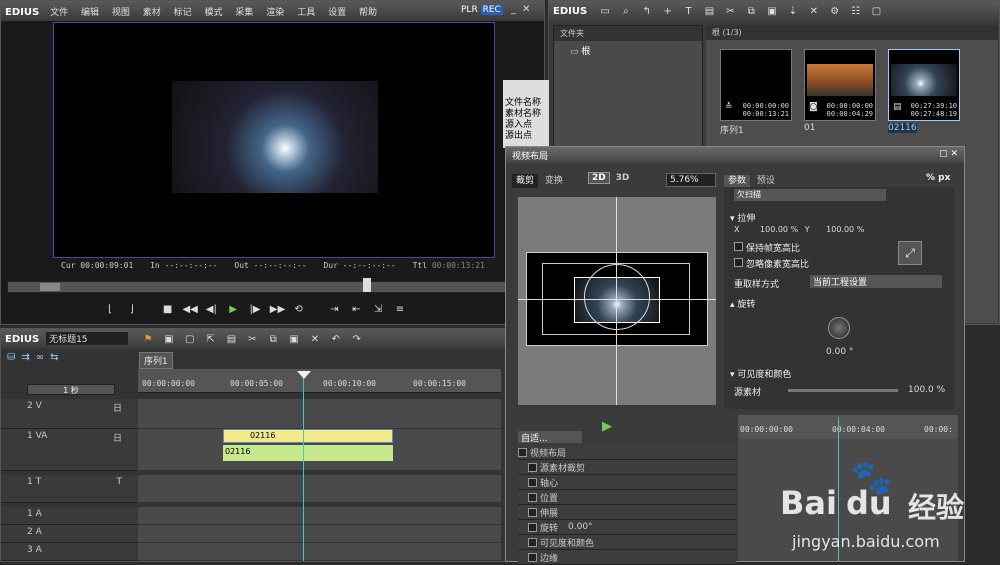 This screenshot has height=565, width=1000. What do you see at coordinates (554, 181) in the screenshot?
I see `tab-transform: 变换` at bounding box center [554, 181].